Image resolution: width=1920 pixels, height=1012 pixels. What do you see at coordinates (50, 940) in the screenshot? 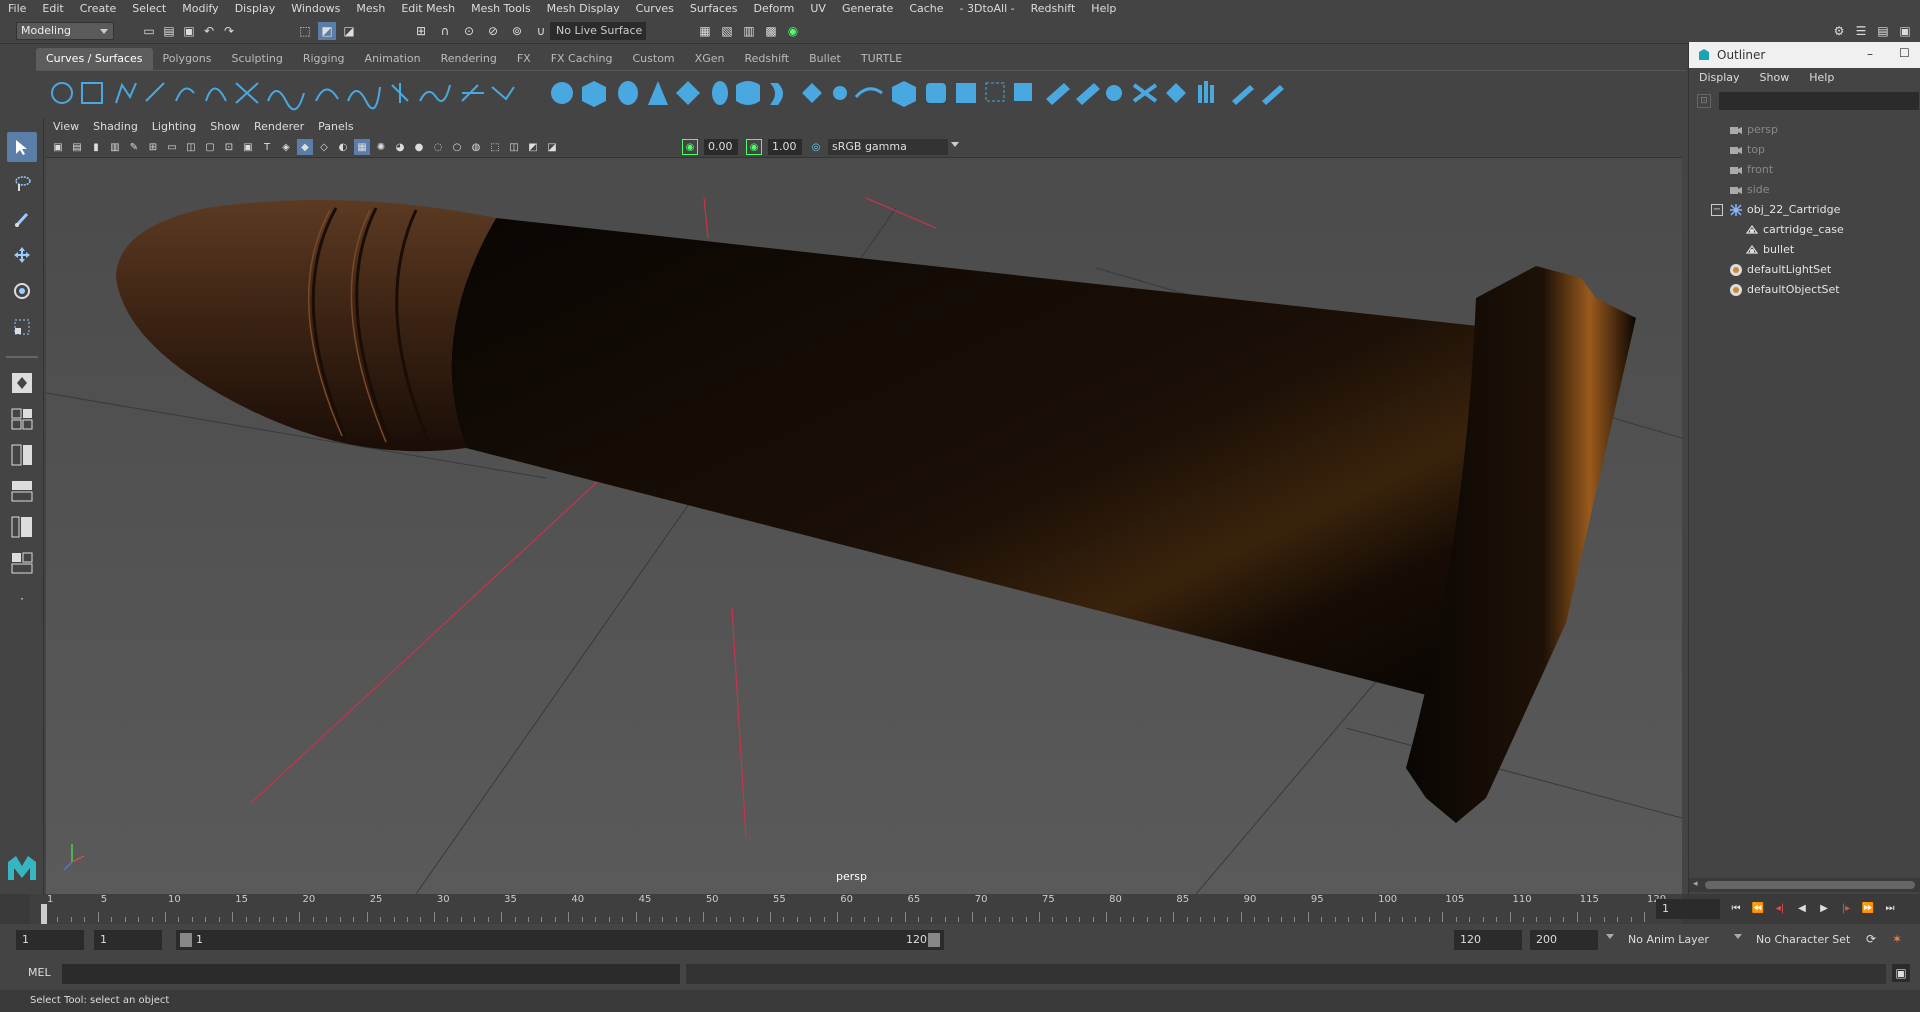
I see `start-time-field: 1` at bounding box center [50, 940].